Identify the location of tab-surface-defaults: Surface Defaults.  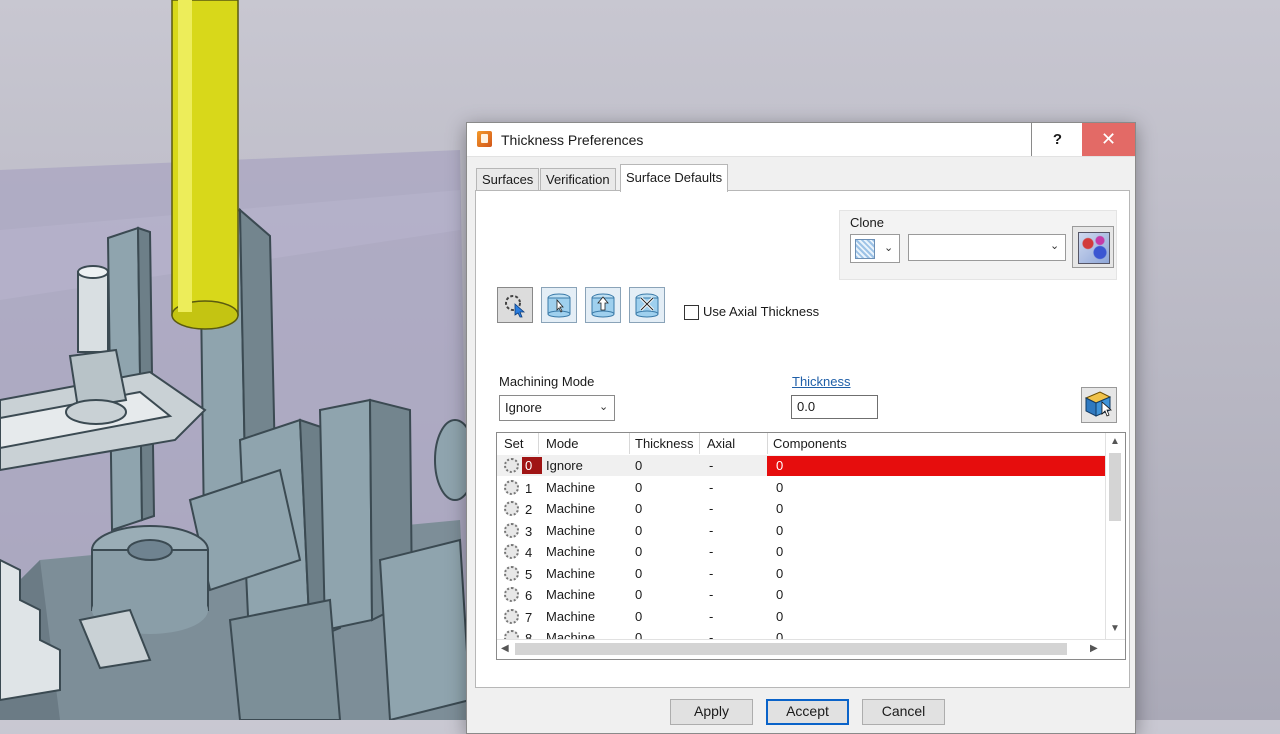
(674, 178).